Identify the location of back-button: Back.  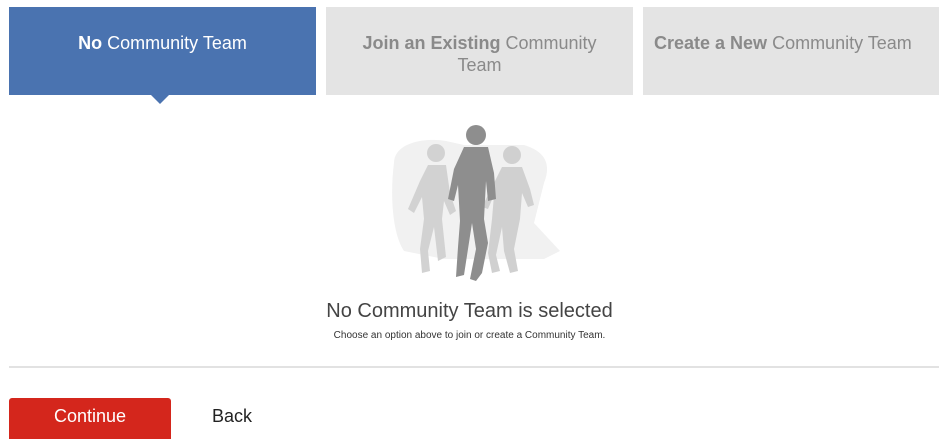
(232, 418).